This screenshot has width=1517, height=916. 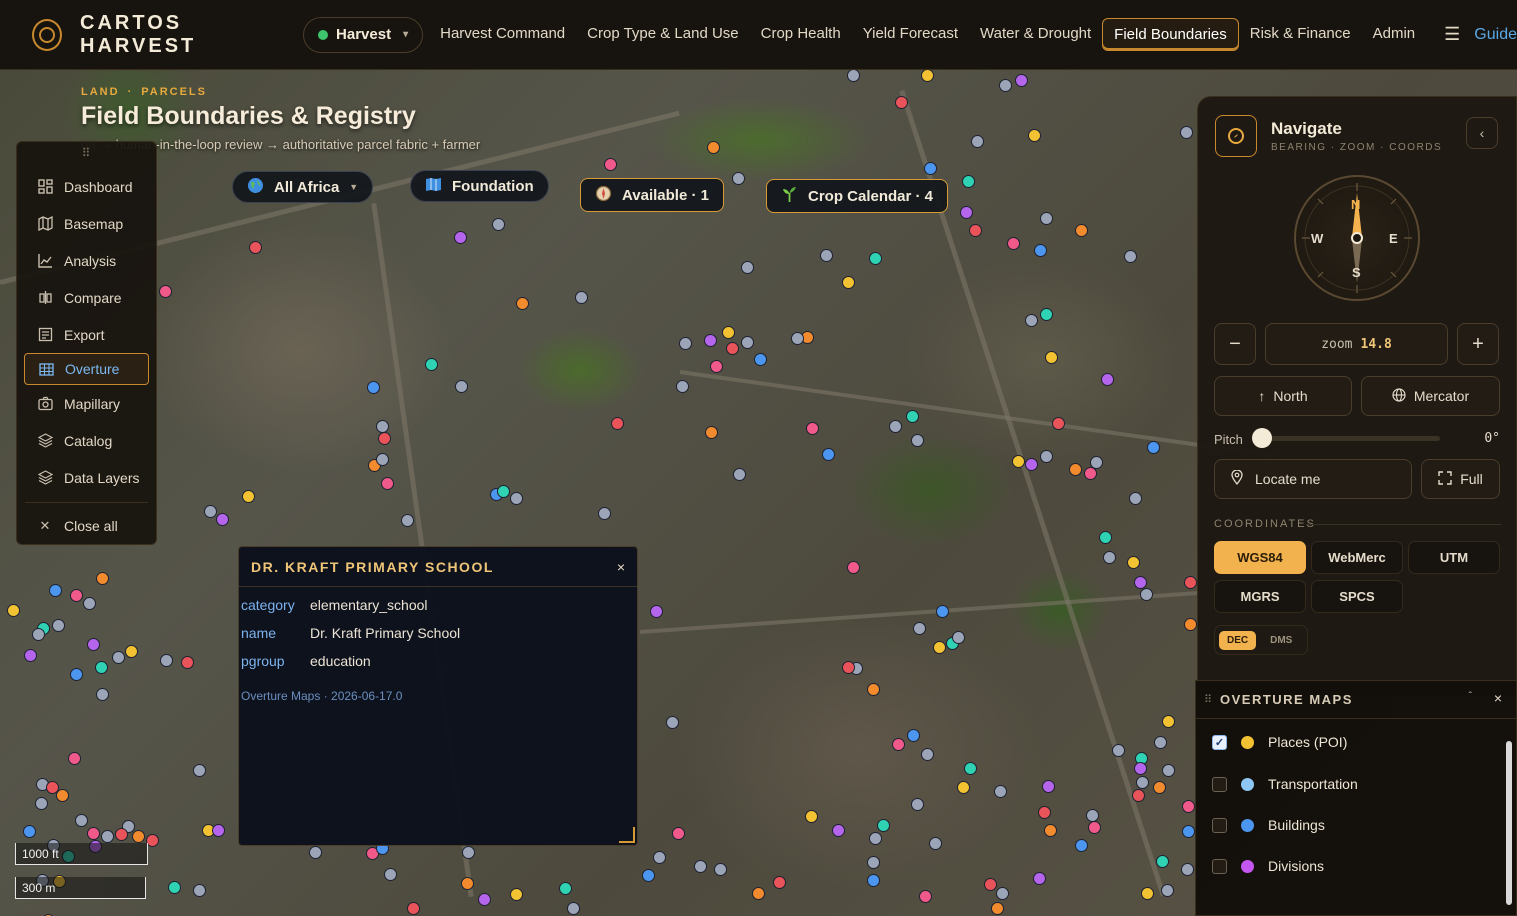 I want to click on menu-item-dashboard: Dashboard, so click(x=86, y=186).